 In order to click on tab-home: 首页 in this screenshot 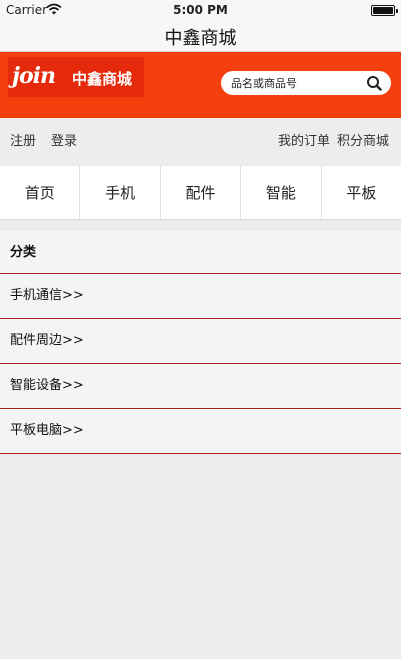, I will do `click(40, 192)`.